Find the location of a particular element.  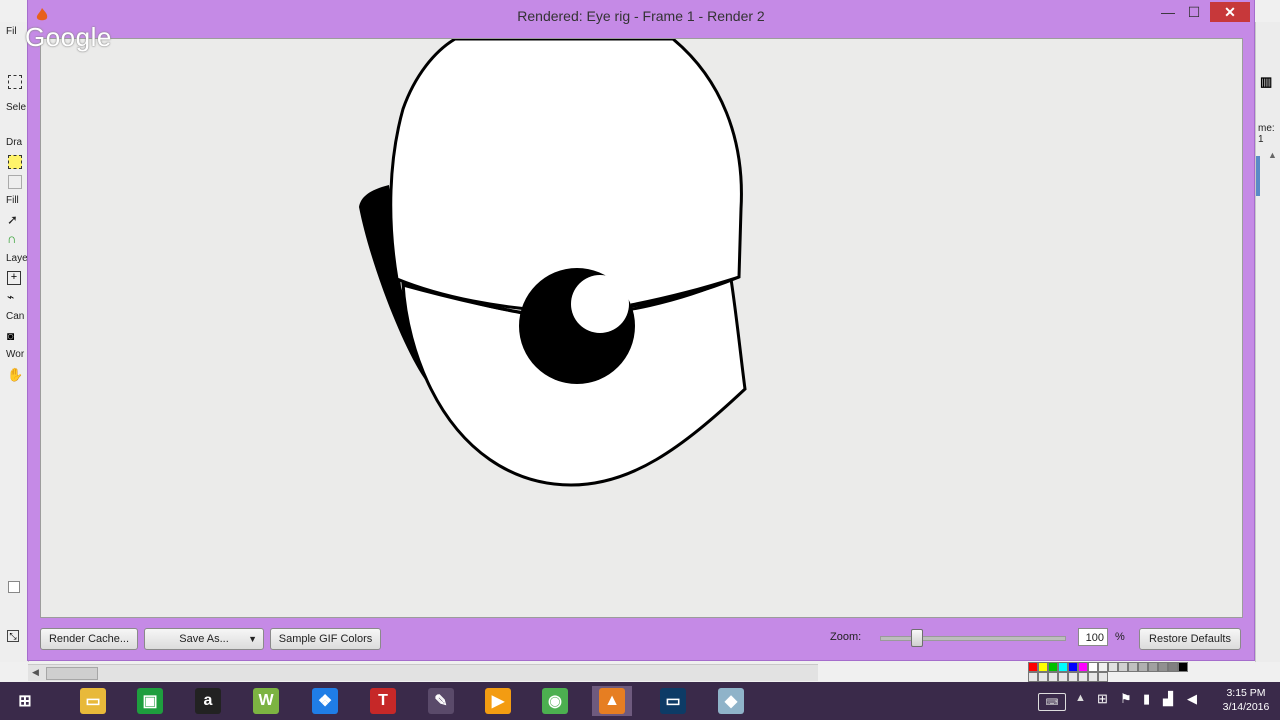

pen-app-icon: ✎ is located at coordinates (441, 701).